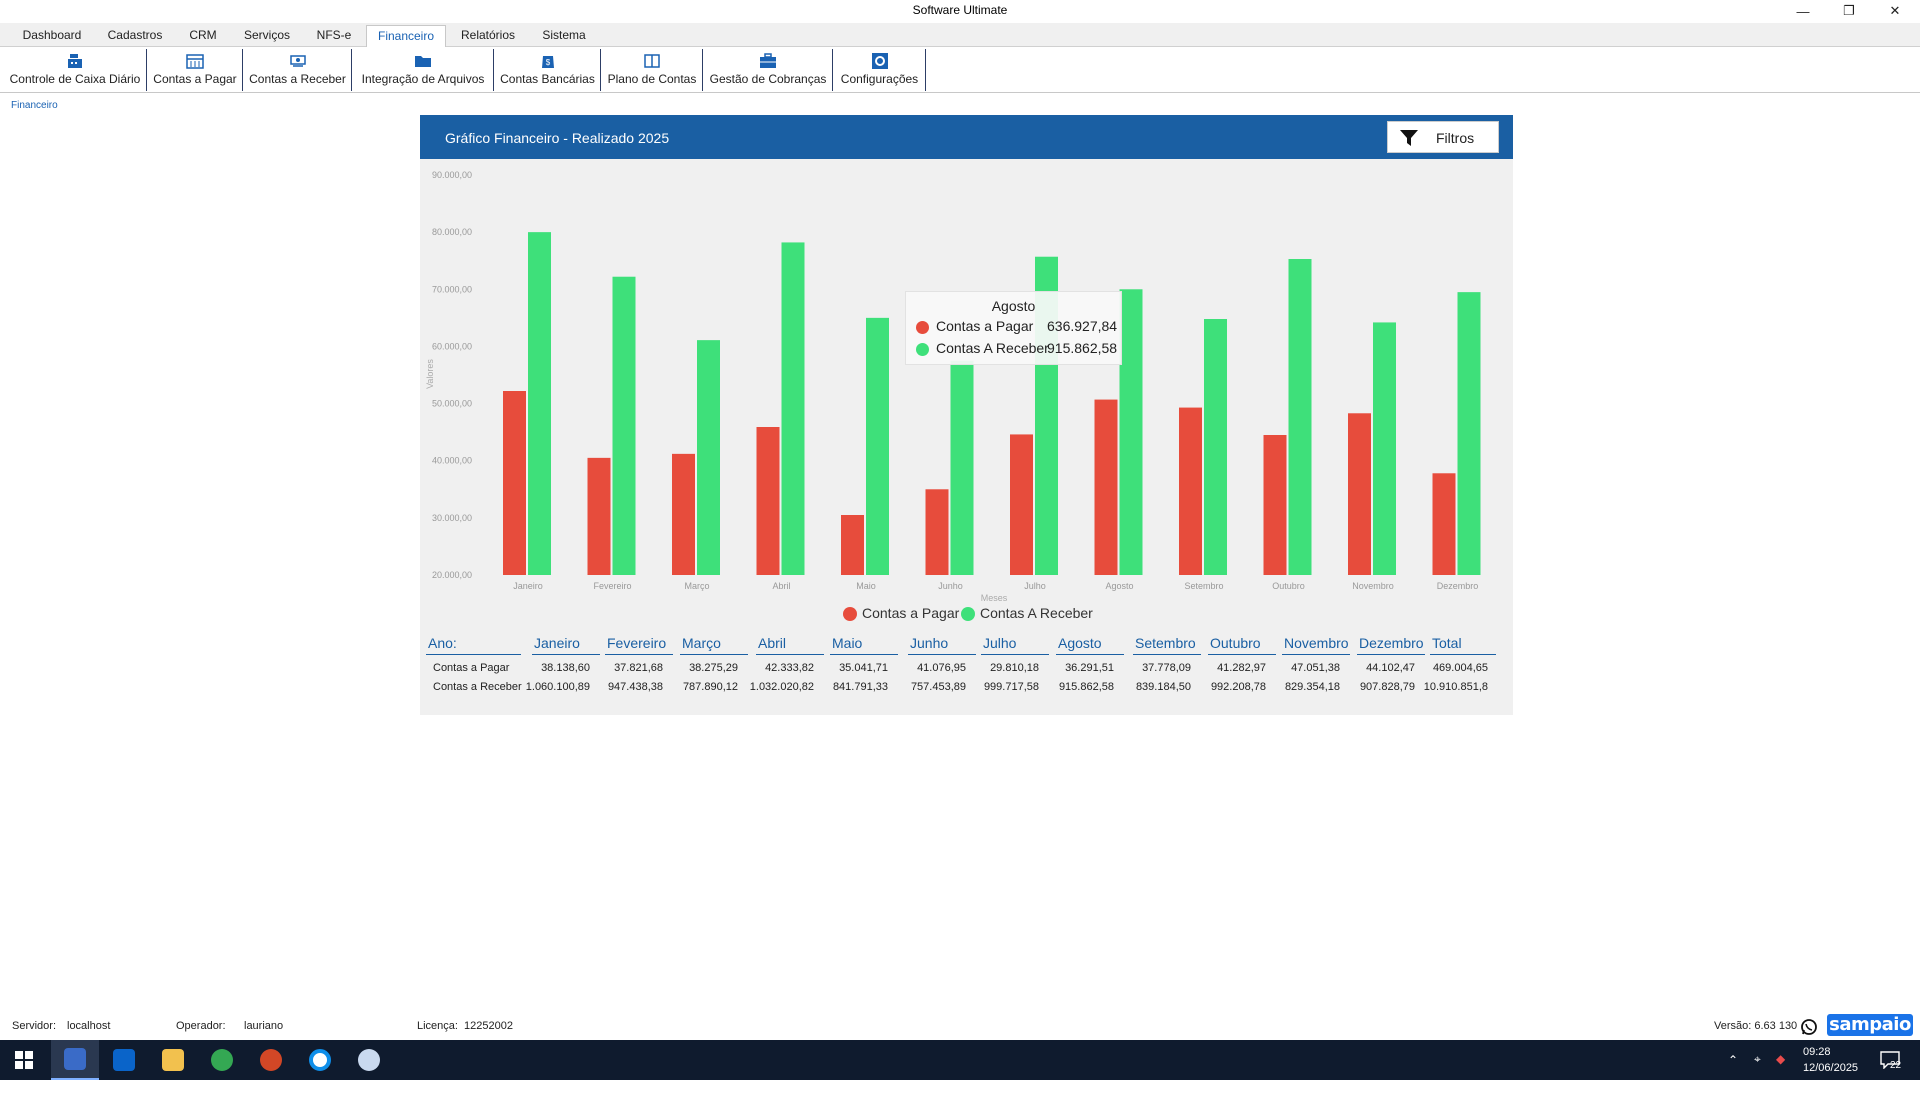  Describe the element at coordinates (1391, 645) in the screenshot. I see `column-header: Dezembro` at that location.